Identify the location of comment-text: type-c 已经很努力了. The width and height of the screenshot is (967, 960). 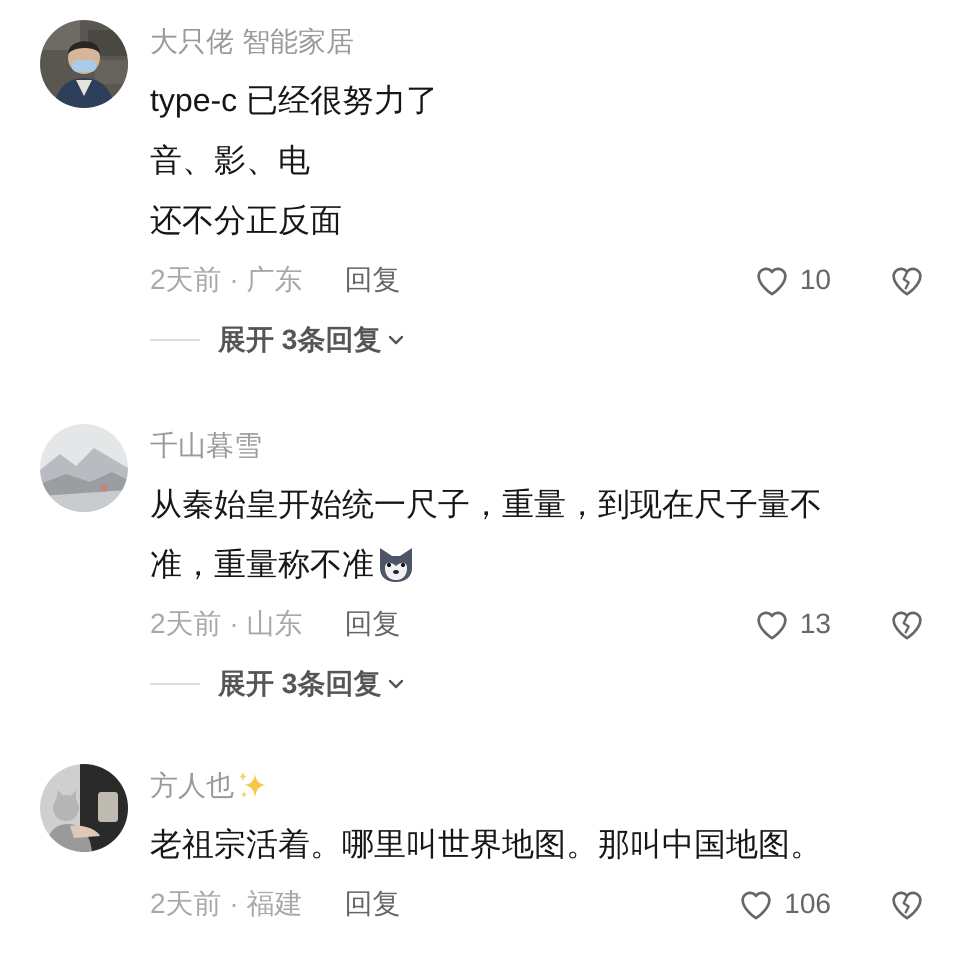
(294, 100).